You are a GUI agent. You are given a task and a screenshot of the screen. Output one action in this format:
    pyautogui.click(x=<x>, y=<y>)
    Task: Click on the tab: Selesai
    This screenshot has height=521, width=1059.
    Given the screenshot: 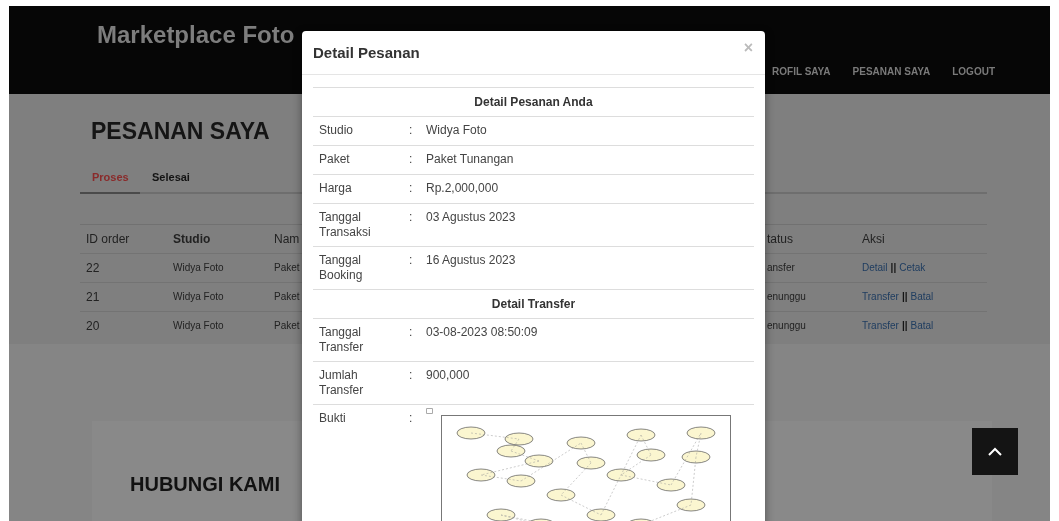 What is the action you would take?
    pyautogui.click(x=171, y=182)
    